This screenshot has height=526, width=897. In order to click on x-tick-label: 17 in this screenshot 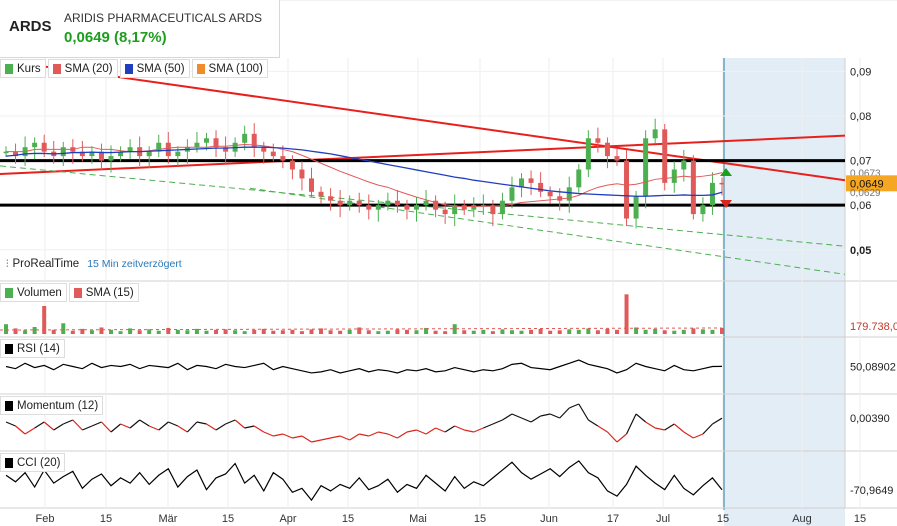, I will do `click(613, 519)`.